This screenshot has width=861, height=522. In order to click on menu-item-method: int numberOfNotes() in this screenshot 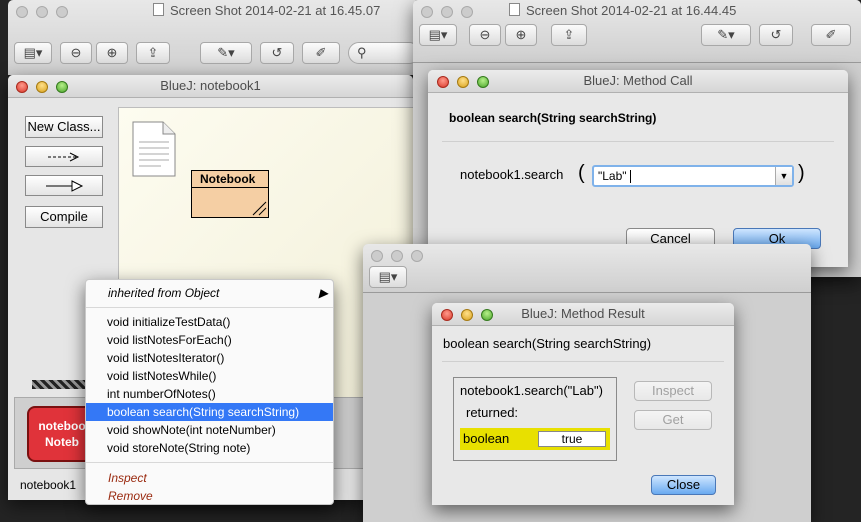, I will do `click(209, 394)`.